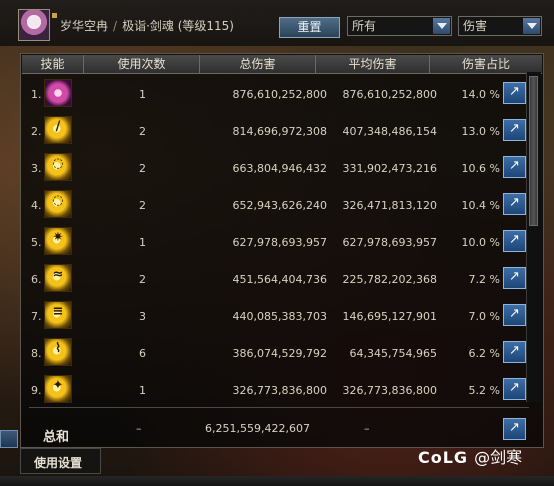 The height and width of the screenshot is (486, 554). What do you see at coordinates (58, 278) in the screenshot?
I see `skill-icon: ≈` at bounding box center [58, 278].